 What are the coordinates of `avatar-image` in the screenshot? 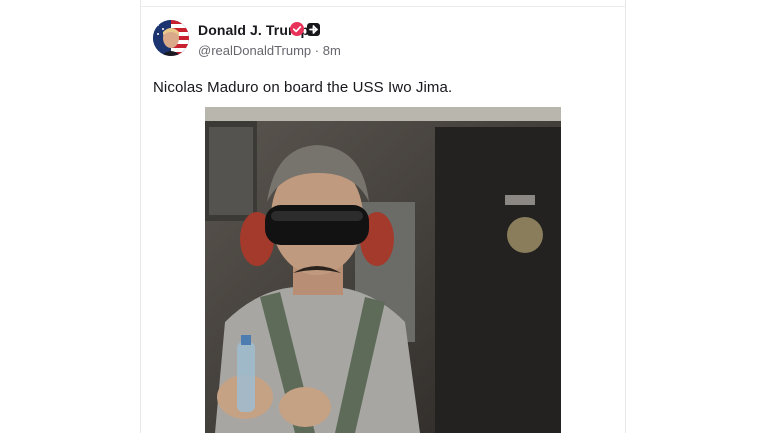 It's located at (171, 38).